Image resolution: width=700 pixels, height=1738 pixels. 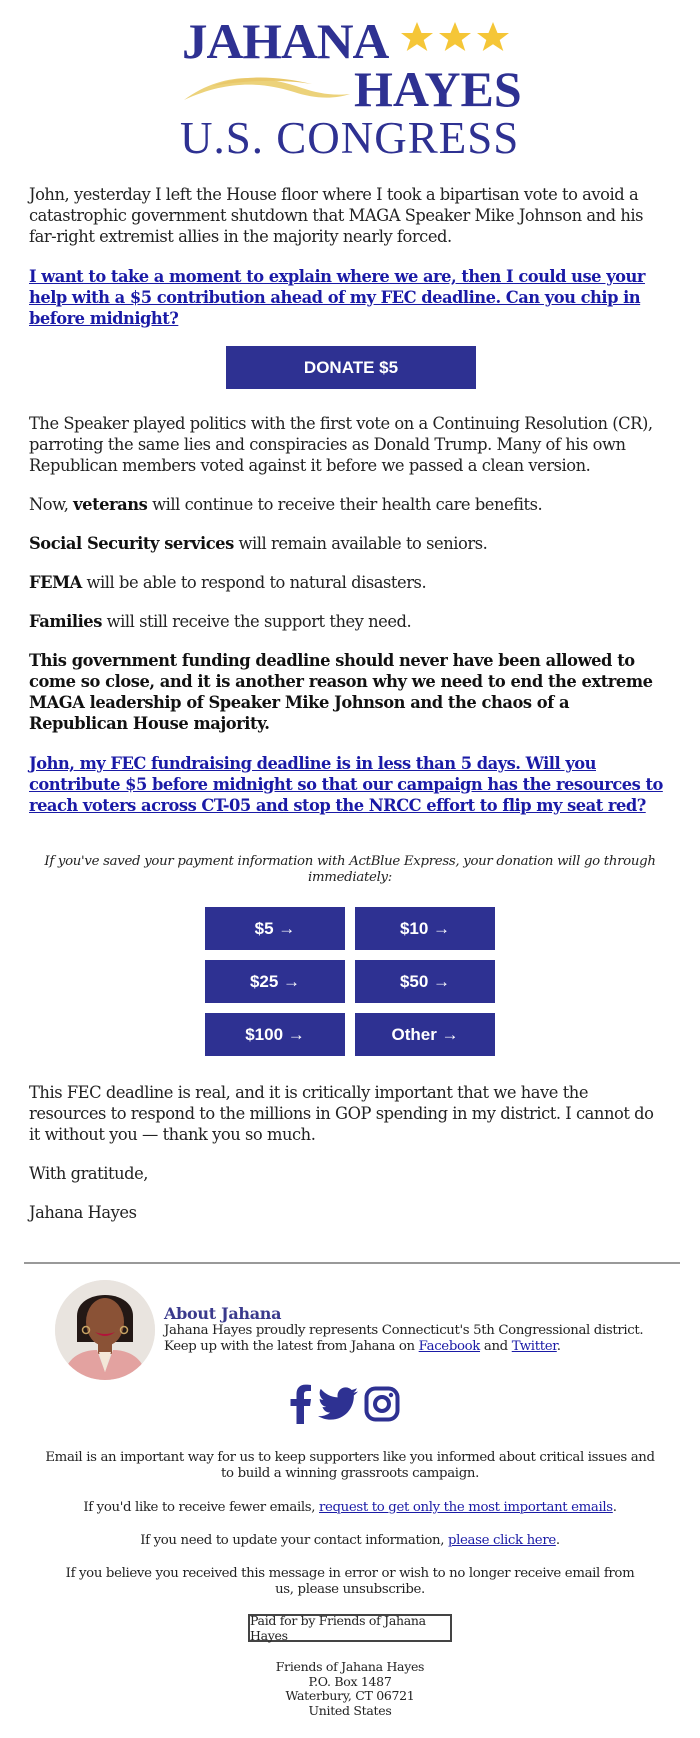 What do you see at coordinates (338, 1406) in the screenshot?
I see `twitter-icon` at bounding box center [338, 1406].